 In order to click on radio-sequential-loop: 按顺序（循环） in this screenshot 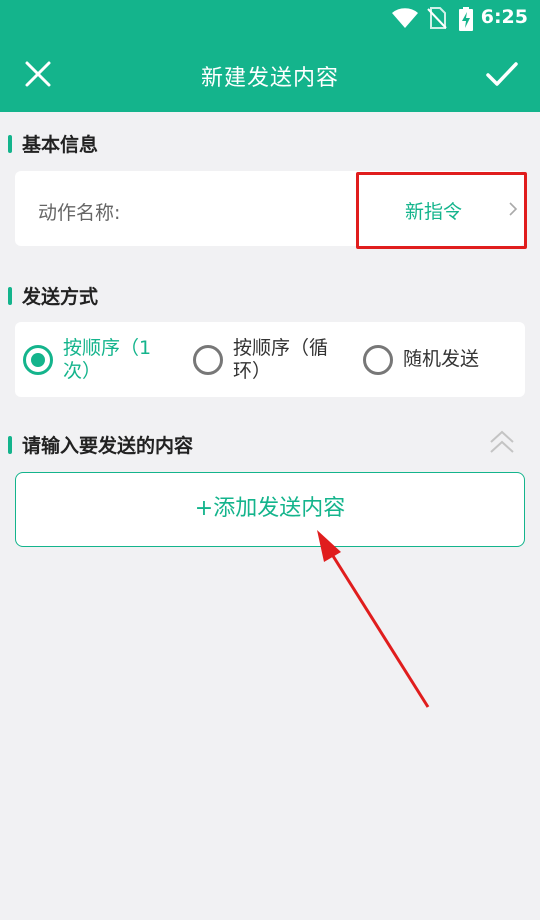, I will do `click(273, 359)`.